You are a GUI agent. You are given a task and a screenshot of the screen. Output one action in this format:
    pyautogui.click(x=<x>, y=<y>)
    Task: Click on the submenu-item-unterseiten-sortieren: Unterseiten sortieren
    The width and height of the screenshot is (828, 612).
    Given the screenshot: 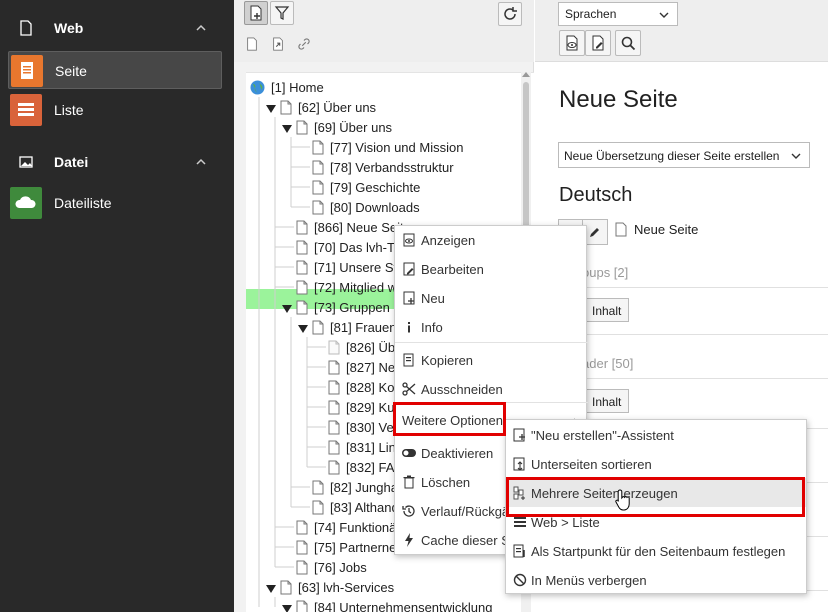 What is the action you would take?
    pyautogui.click(x=656, y=463)
    